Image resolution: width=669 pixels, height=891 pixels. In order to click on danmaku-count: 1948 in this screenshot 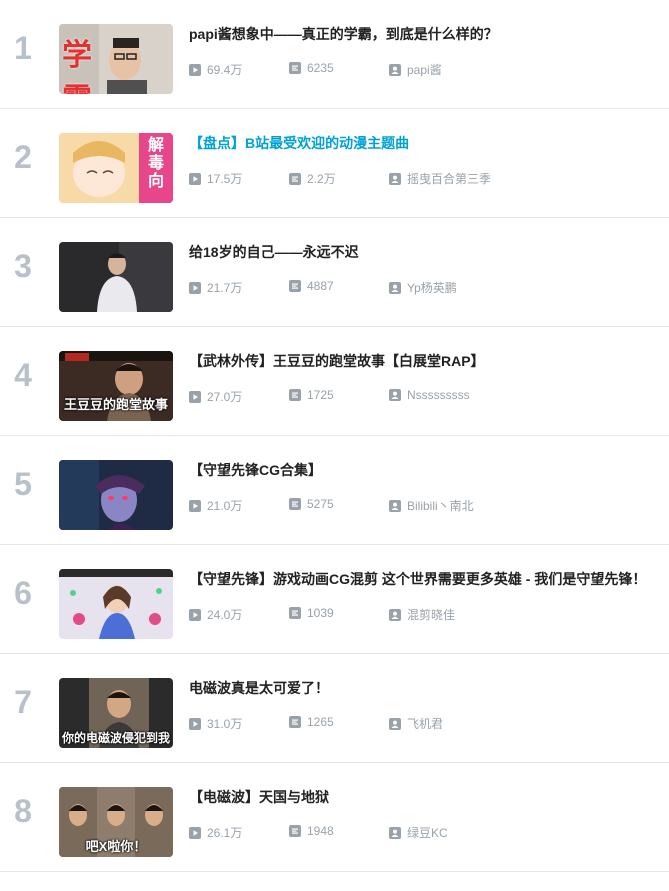, I will do `click(311, 831)`.